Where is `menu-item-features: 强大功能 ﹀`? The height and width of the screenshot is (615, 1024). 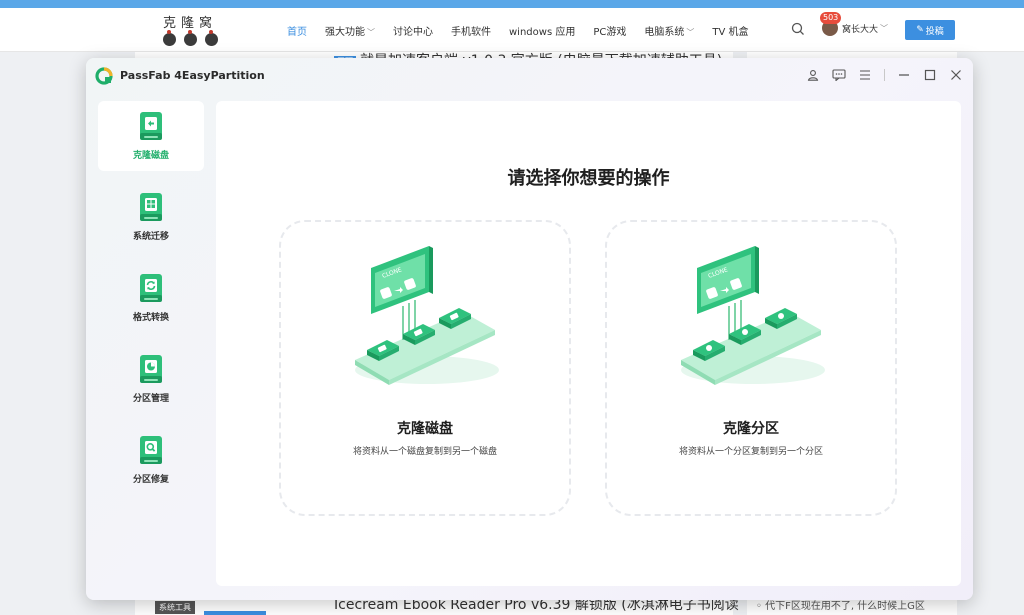
menu-item-features: 强大功能 ﹀ is located at coordinates (350, 30).